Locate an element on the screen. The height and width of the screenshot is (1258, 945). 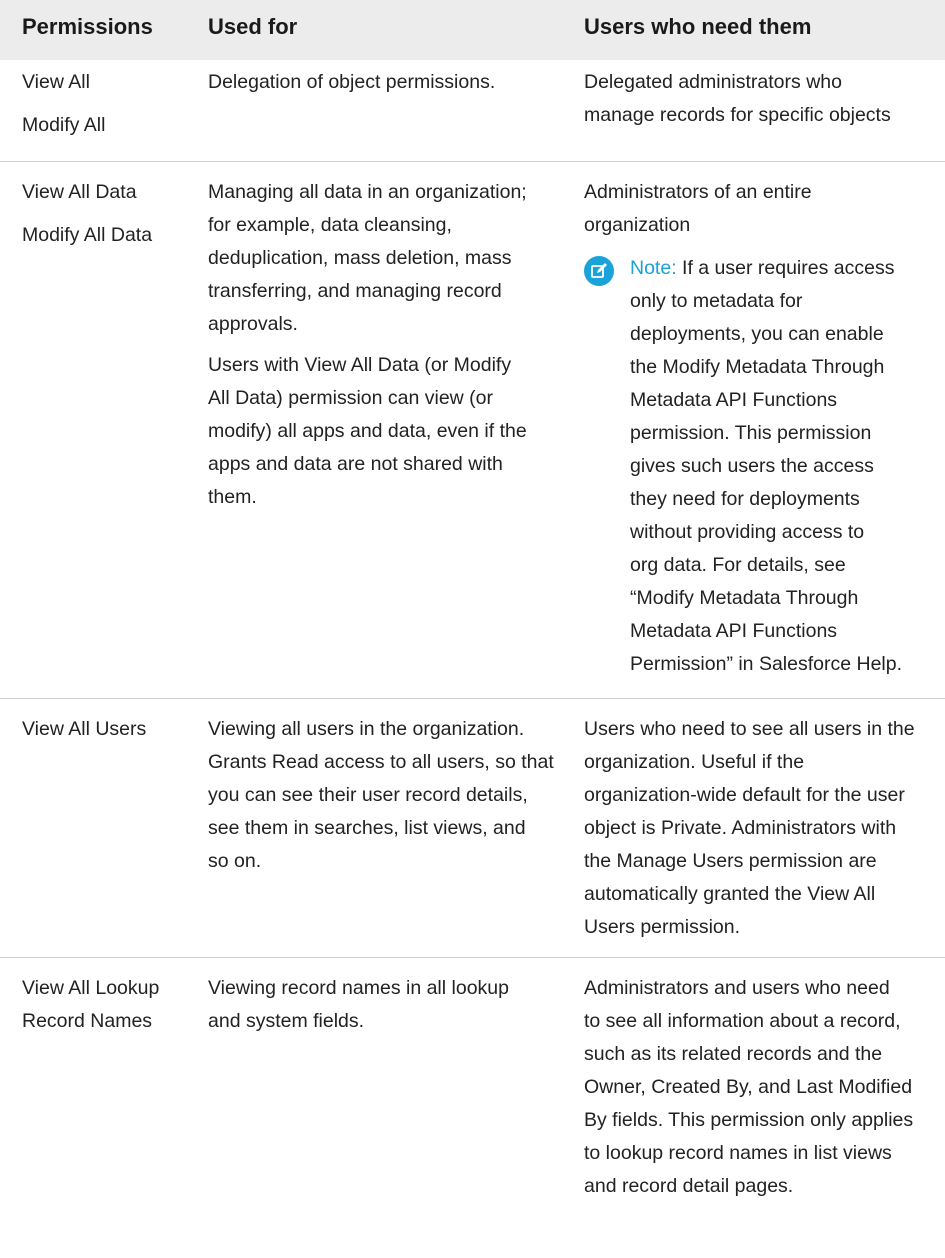
note-line: deployments, you can enable is located at coordinates (757, 334).